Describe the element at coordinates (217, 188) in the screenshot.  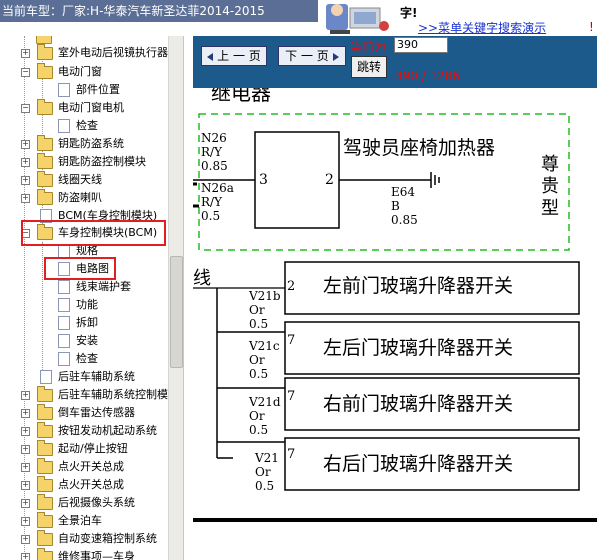
I see `wire-label: N26a` at that location.